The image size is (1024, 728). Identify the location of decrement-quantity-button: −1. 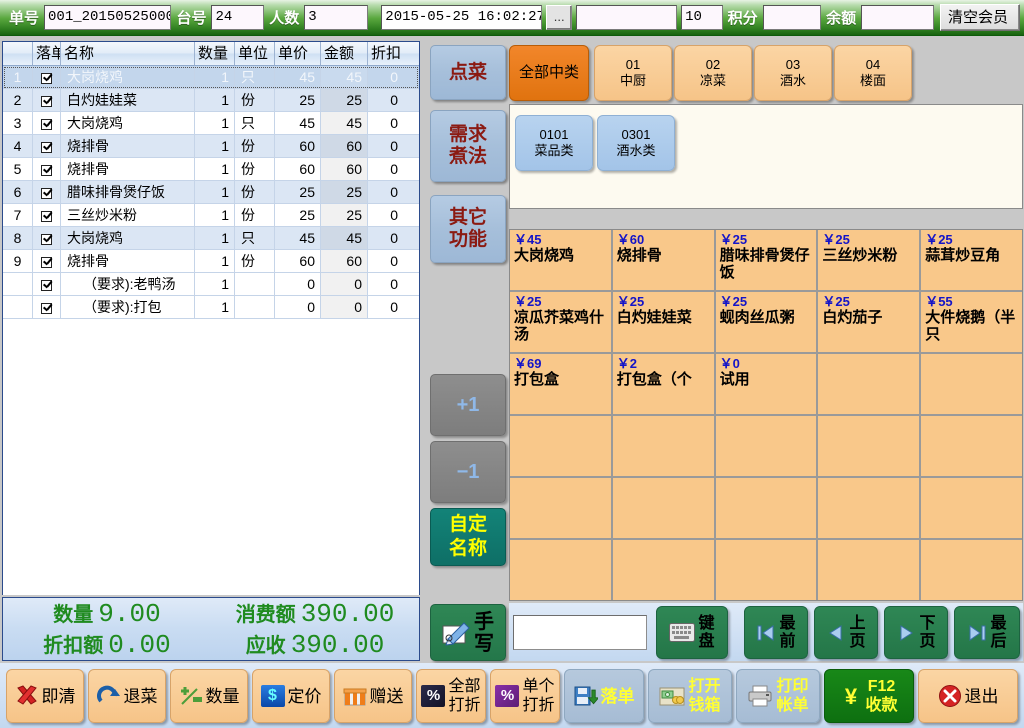
(468, 472).